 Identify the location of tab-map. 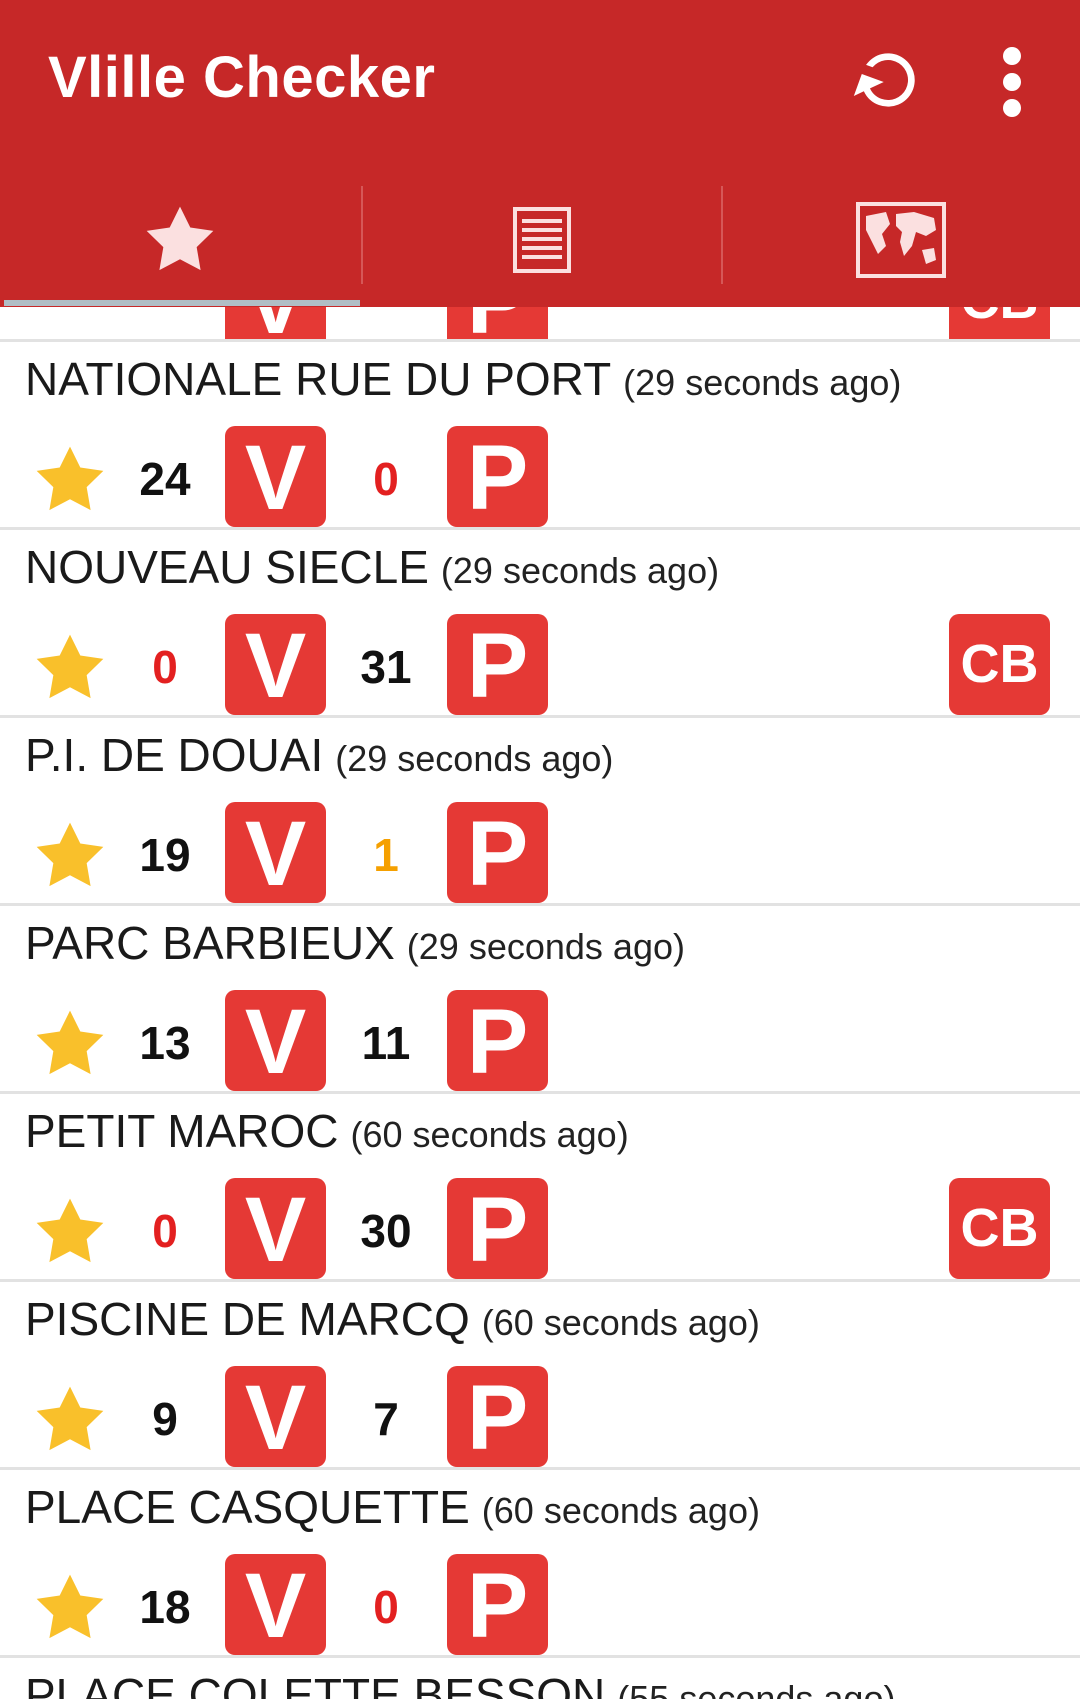
(901, 244).